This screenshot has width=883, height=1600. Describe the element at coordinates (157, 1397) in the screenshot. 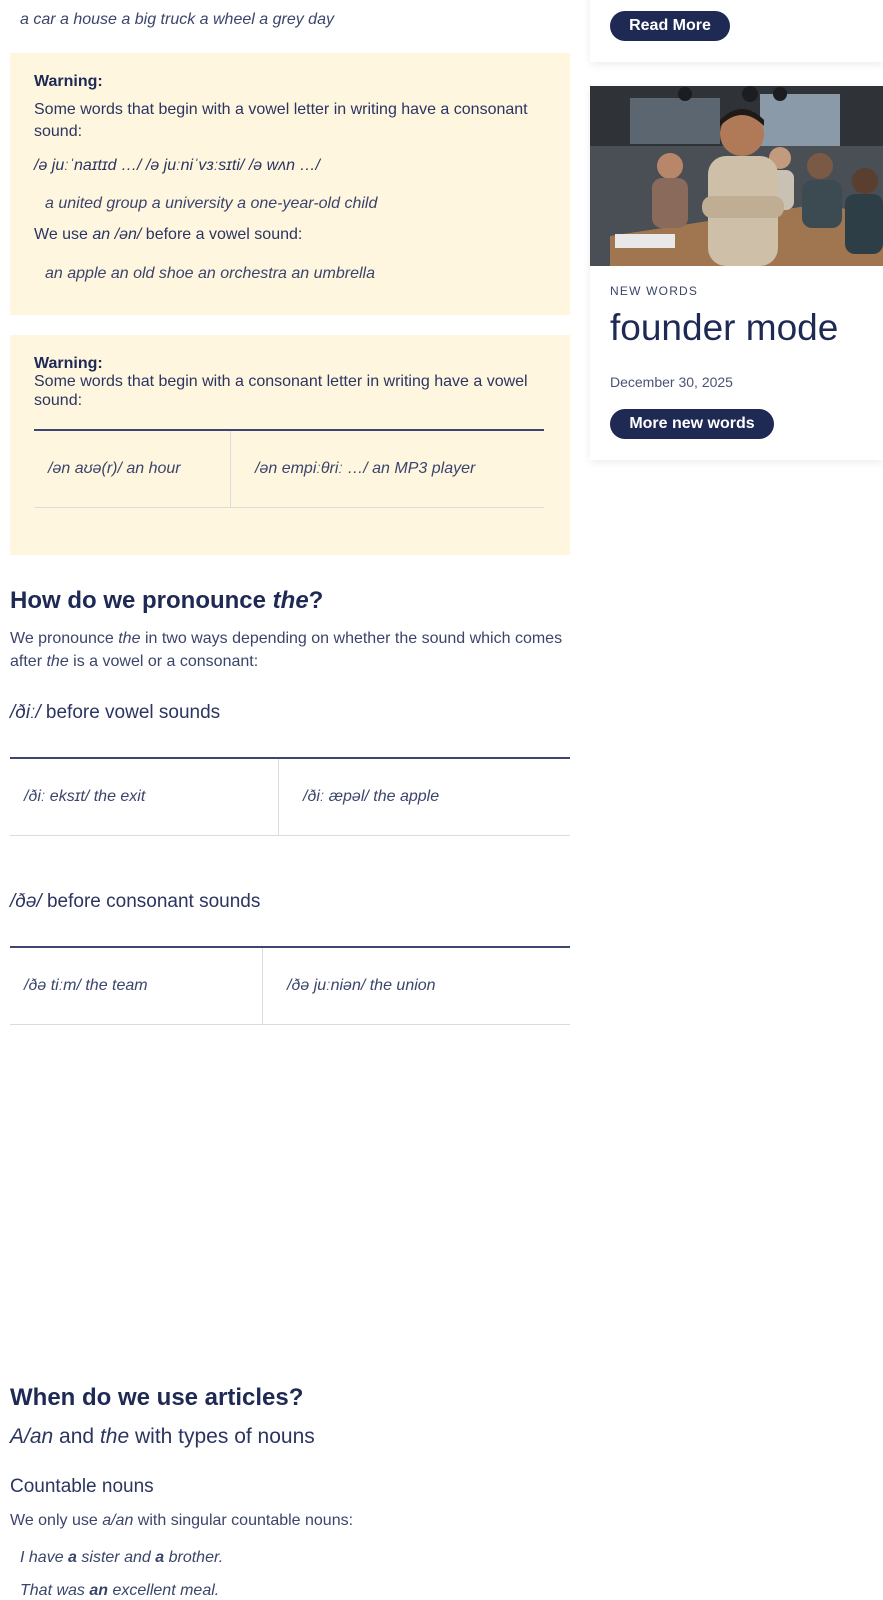

I see `section-heading-articles: When do we use articles?` at that location.